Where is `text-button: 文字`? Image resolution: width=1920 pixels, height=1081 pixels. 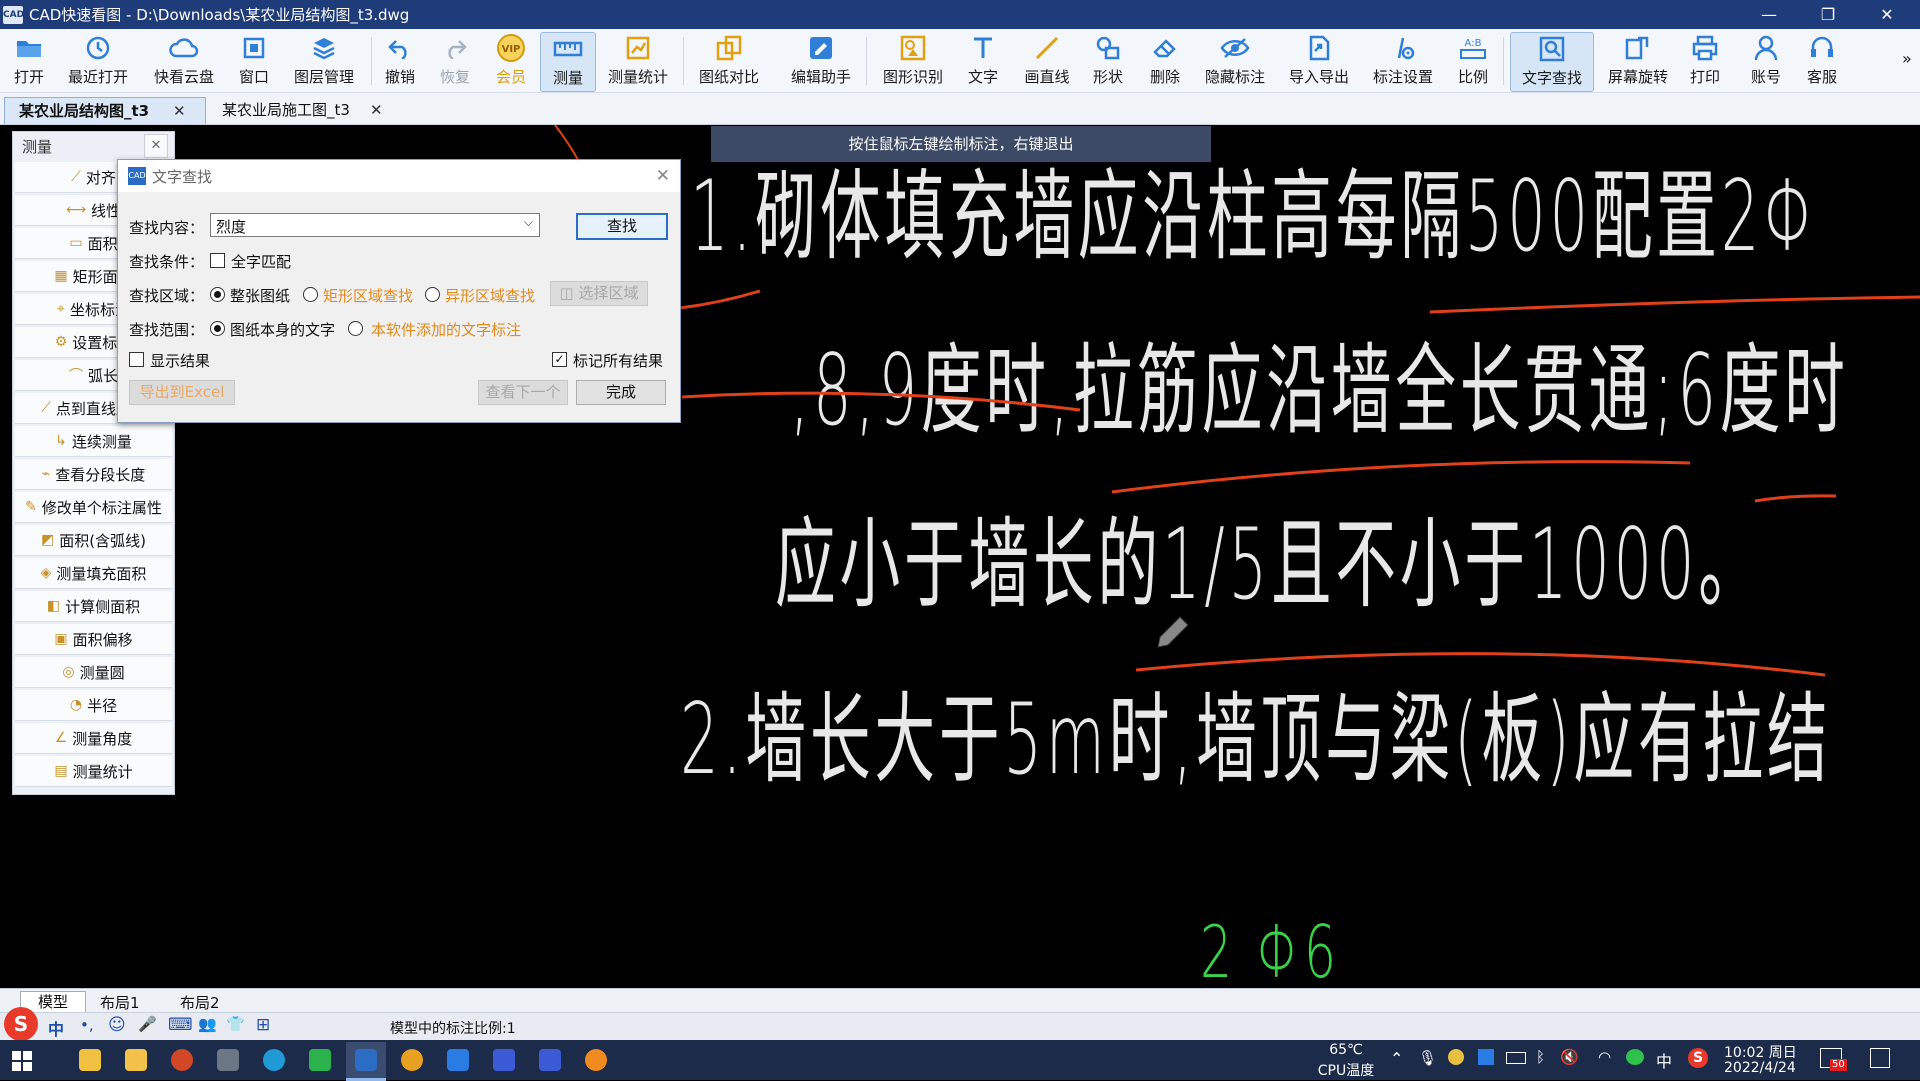
text-button: 文字 is located at coordinates (983, 61).